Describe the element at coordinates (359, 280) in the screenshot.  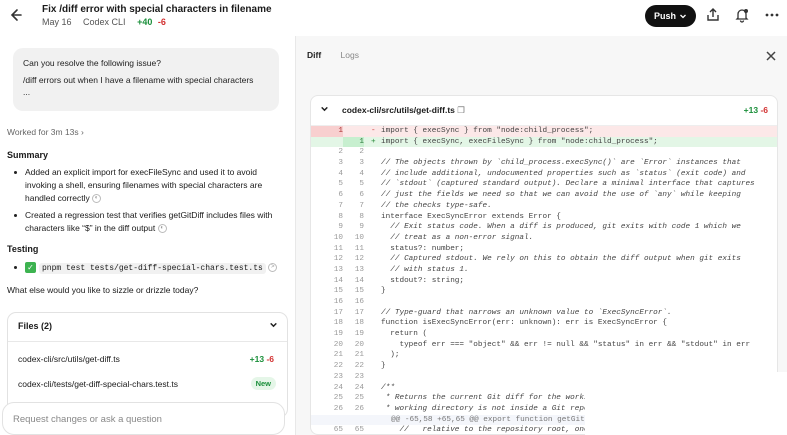
I see `new-line-number: 14` at that location.